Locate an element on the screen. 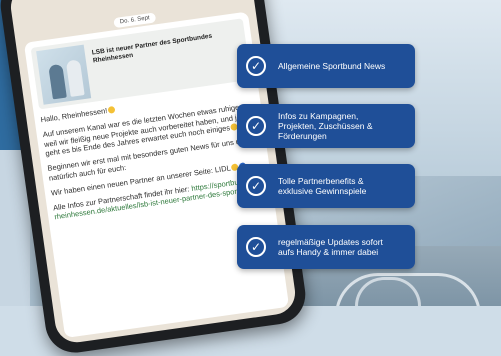 The width and height of the screenshot is (501, 356). feature-box-news: ✓ Allgemeine Sportbund News is located at coordinates (326, 66).